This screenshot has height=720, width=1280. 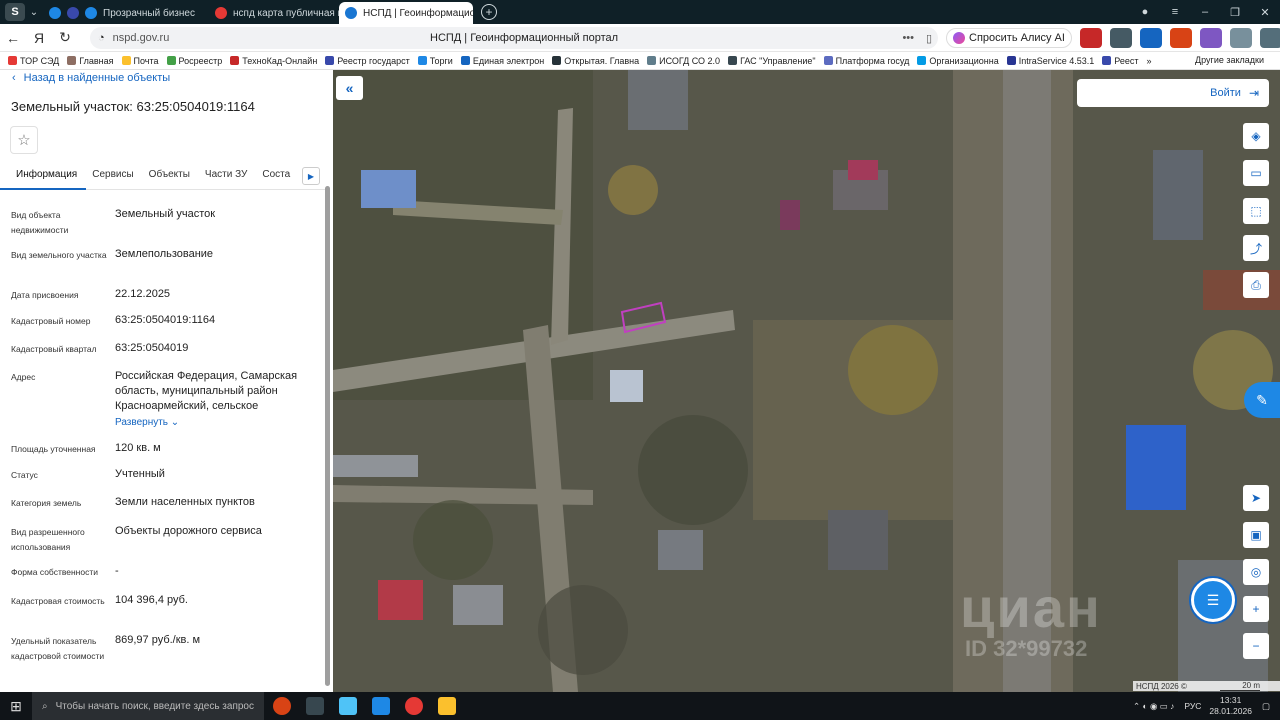 What do you see at coordinates (194, 61) in the screenshot?
I see `bookmark-item: Росреестр` at bounding box center [194, 61].